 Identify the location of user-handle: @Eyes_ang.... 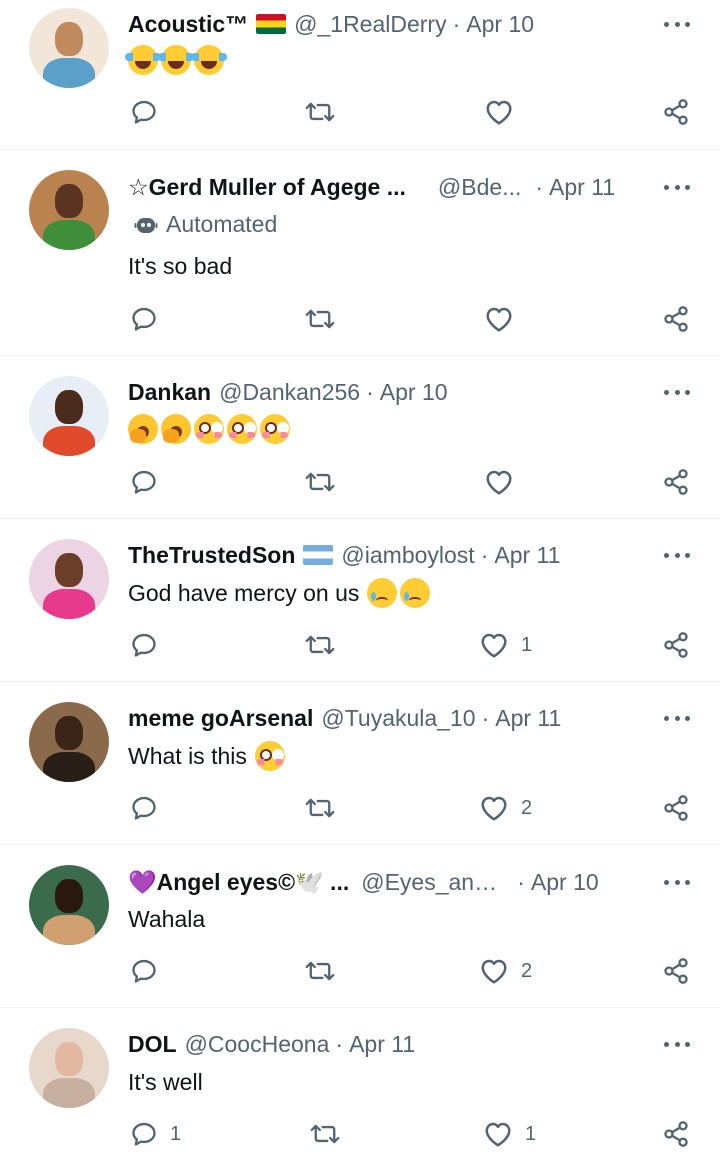
(431, 882).